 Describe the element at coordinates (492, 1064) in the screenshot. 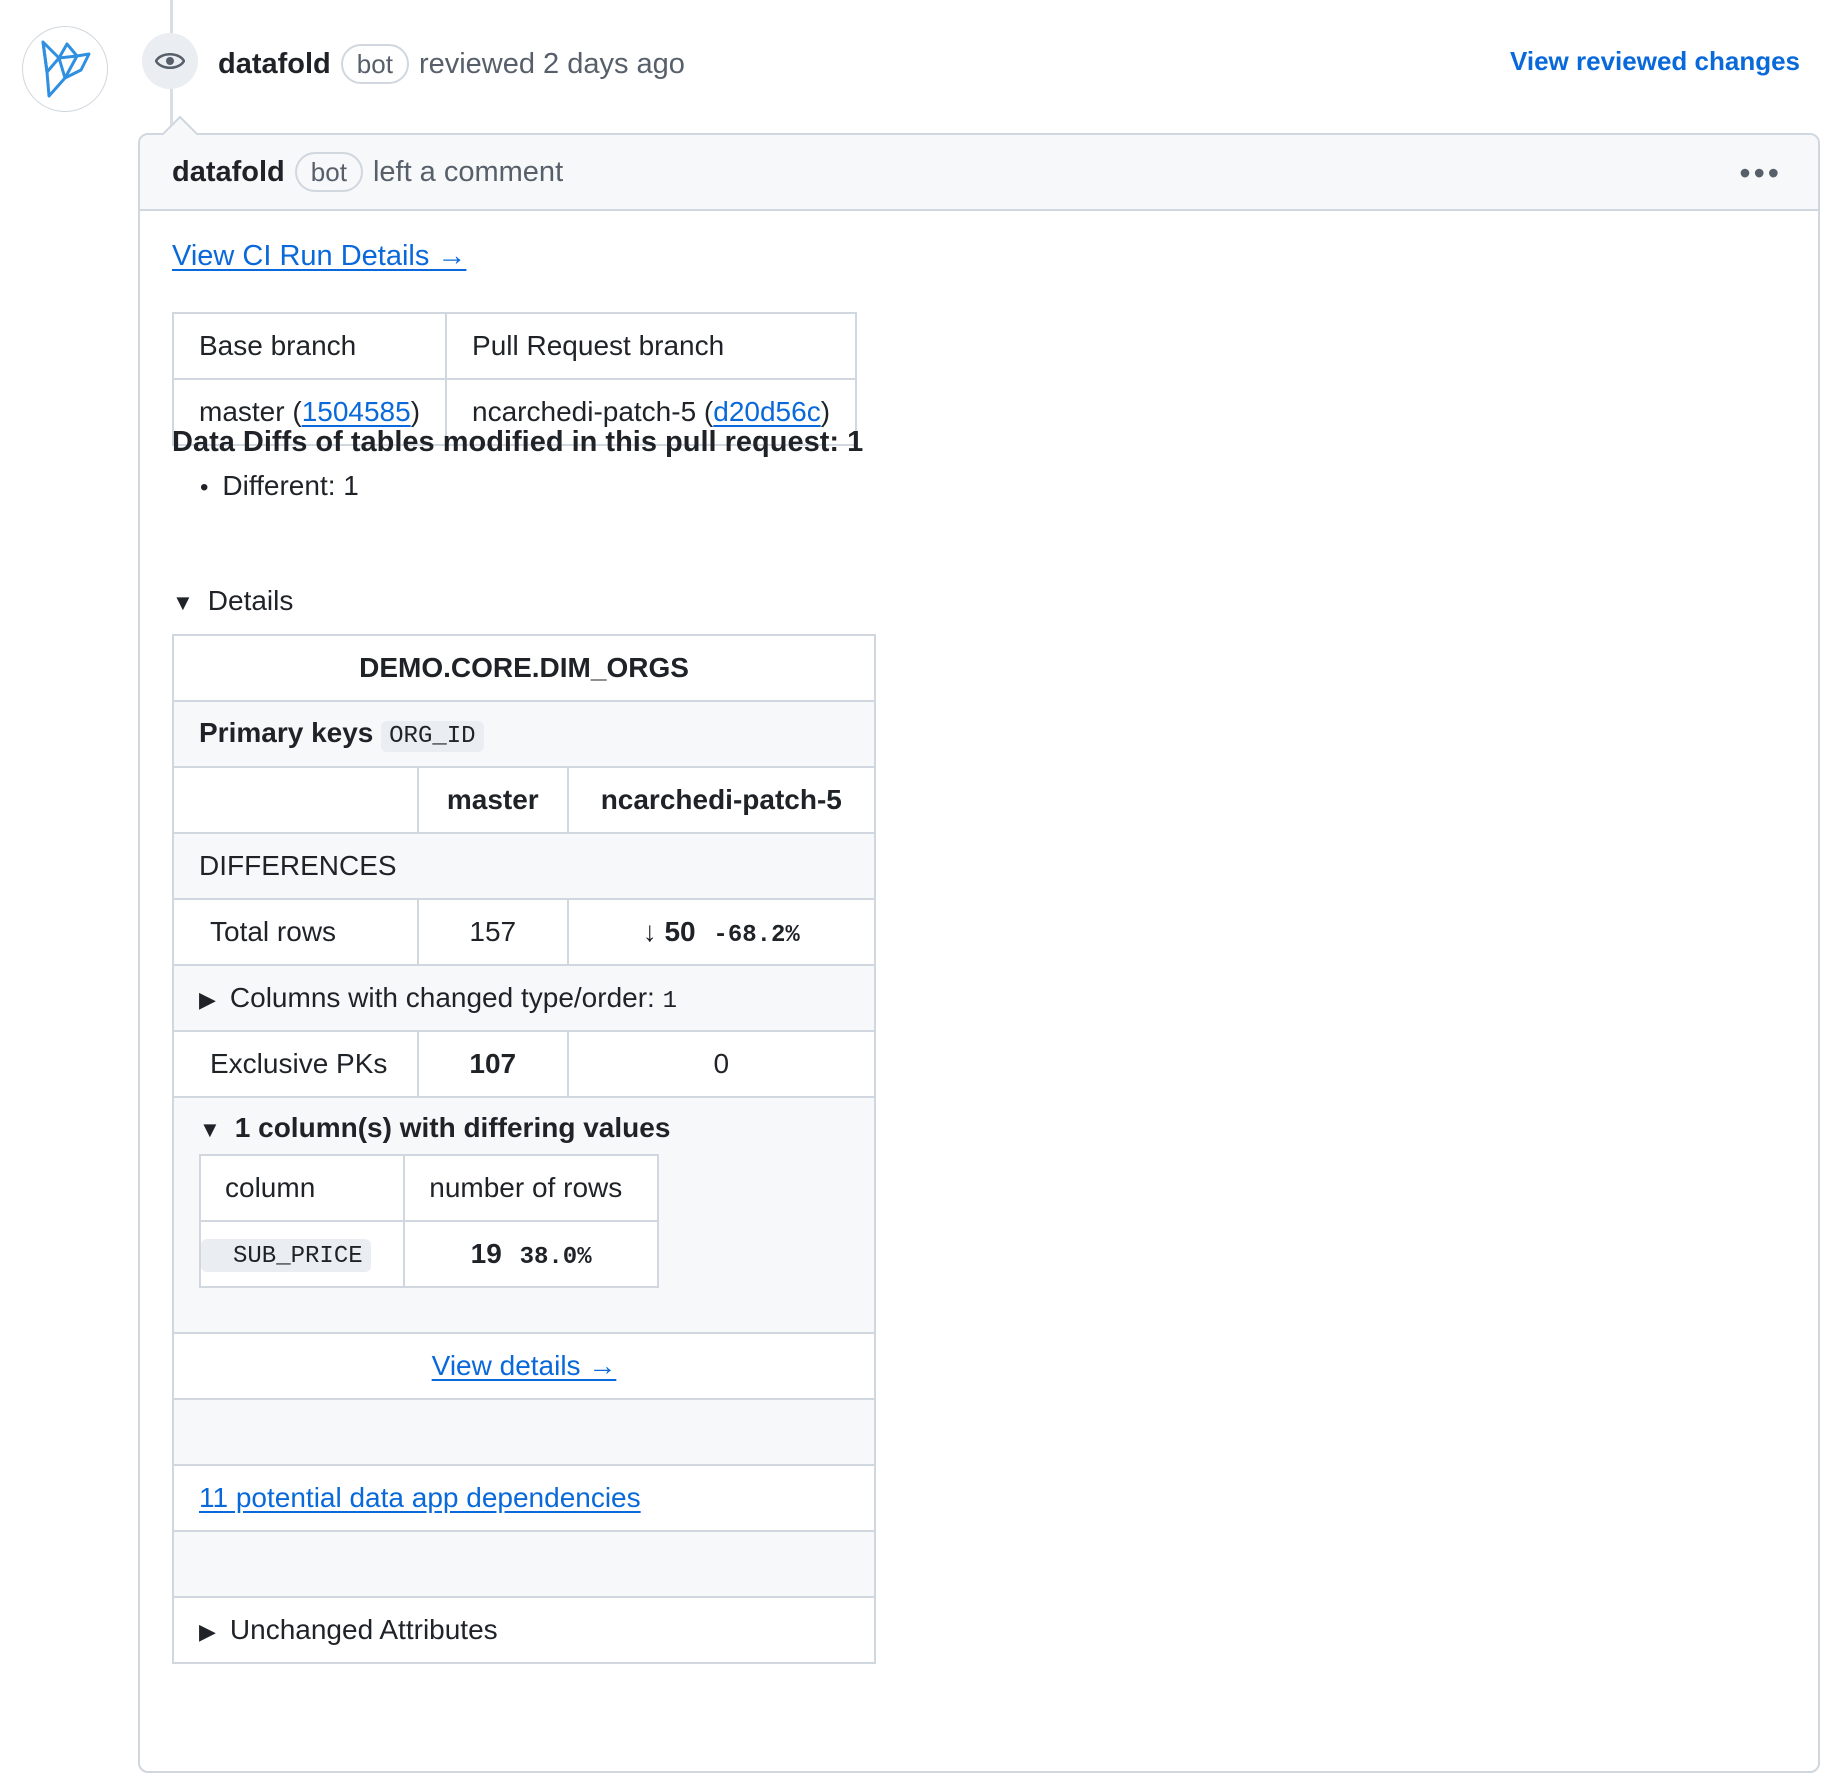

I see `exclusive-pks-base: 107` at that location.